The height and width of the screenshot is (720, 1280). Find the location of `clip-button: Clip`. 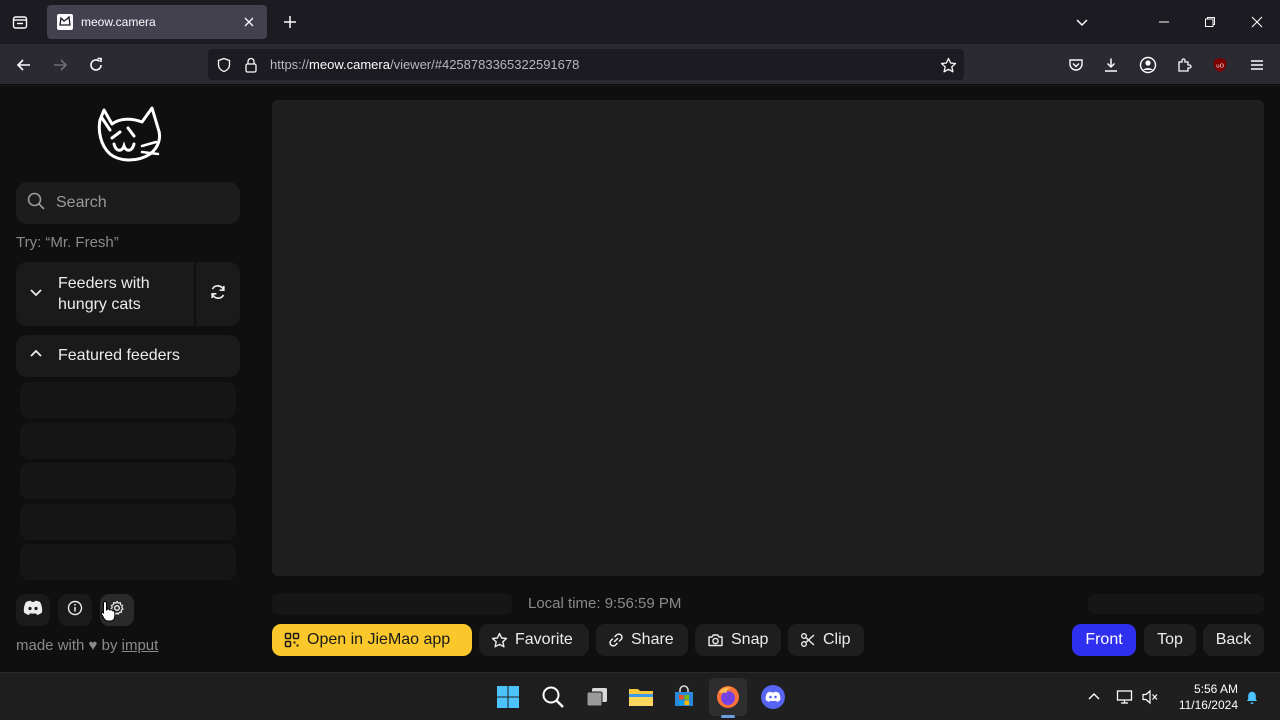

clip-button: Clip is located at coordinates (826, 640).